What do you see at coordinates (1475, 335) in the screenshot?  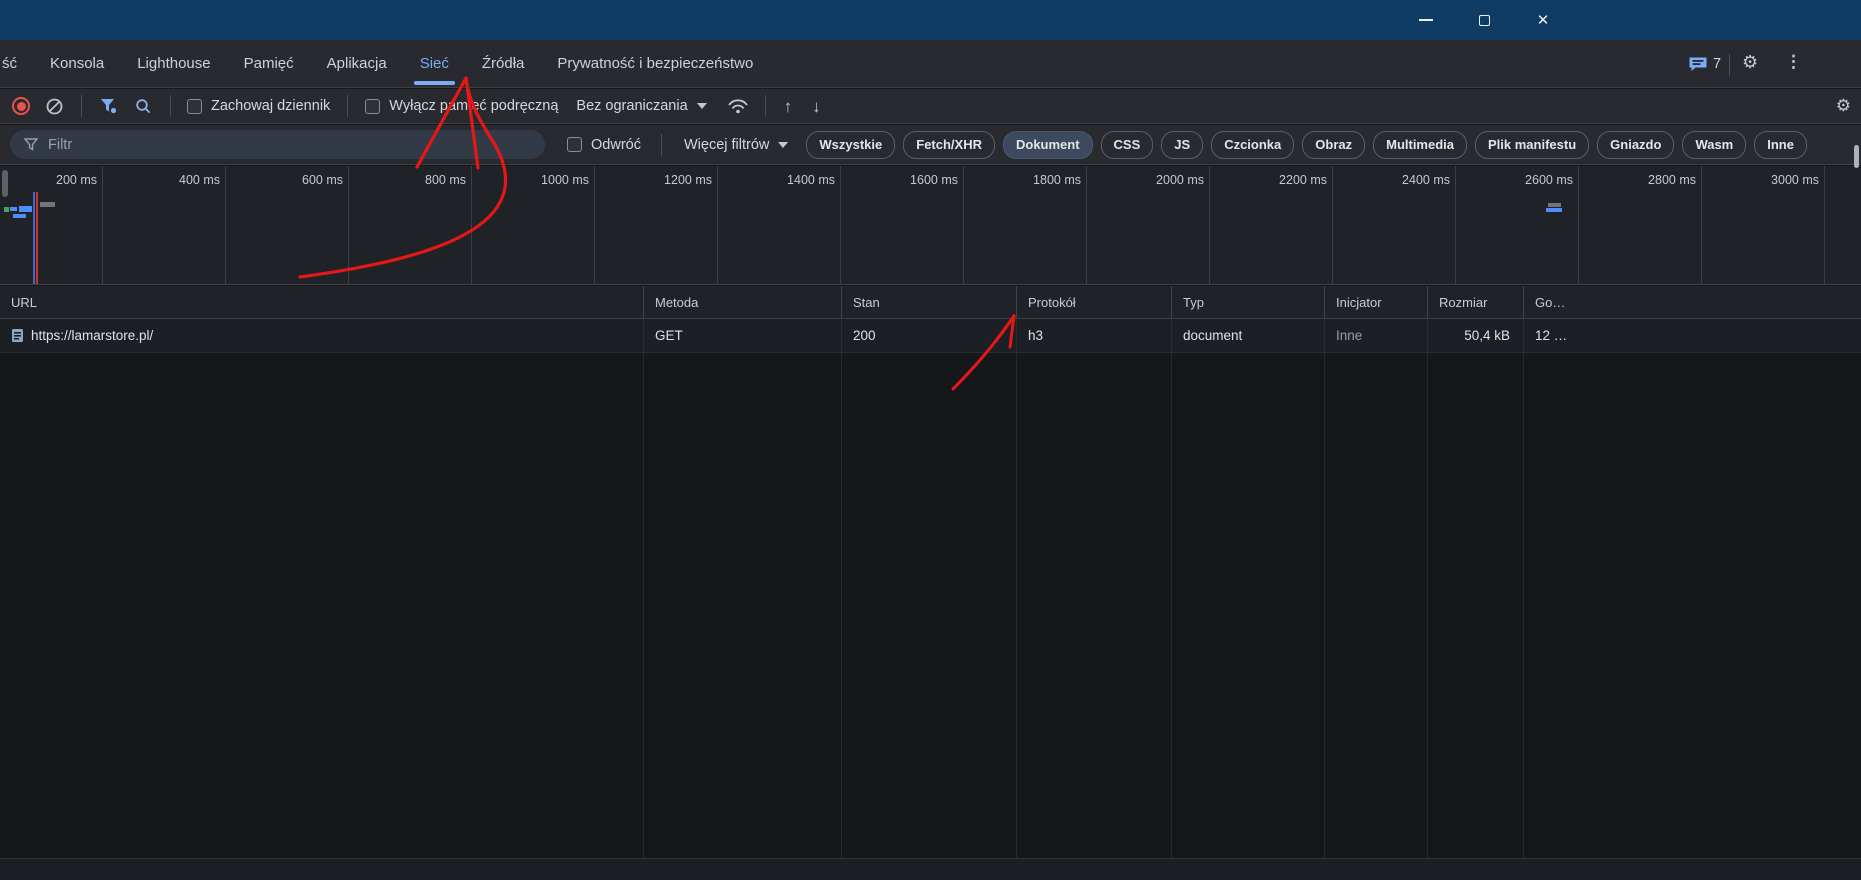 I see `size-cell: 50,4 kB` at bounding box center [1475, 335].